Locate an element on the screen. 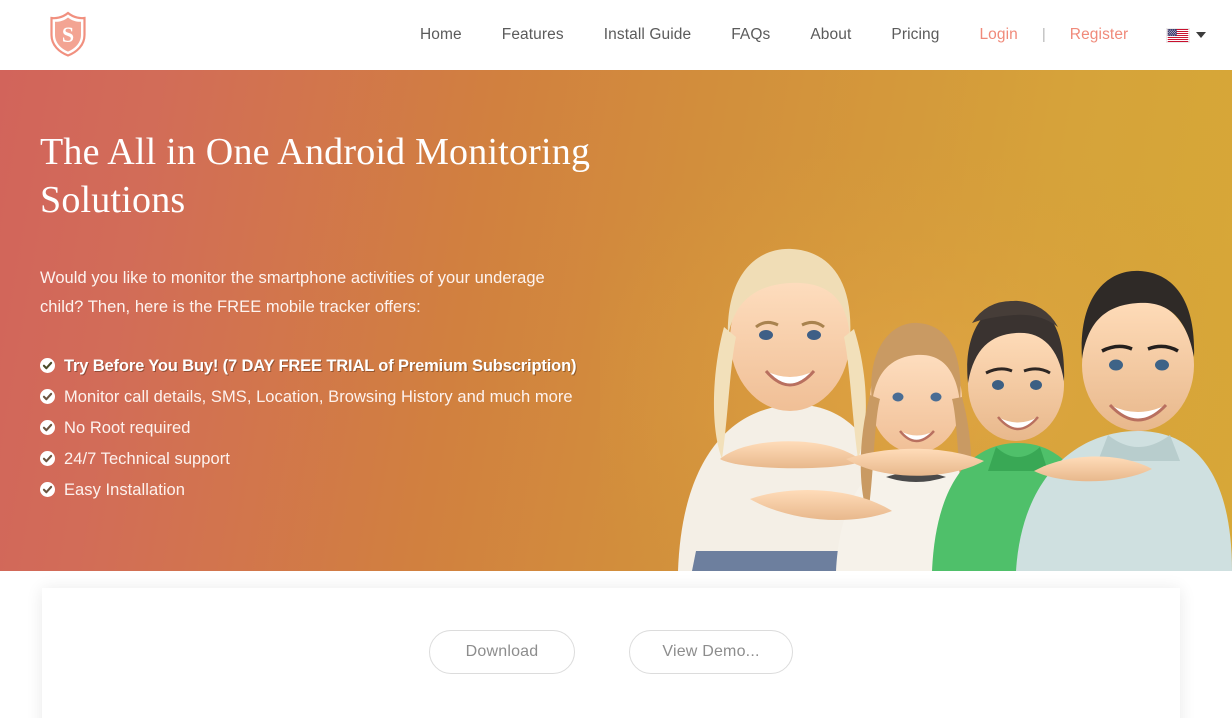 Image resolution: width=1232 pixels, height=718 pixels. svg-text: S is located at coordinates (68, 34).